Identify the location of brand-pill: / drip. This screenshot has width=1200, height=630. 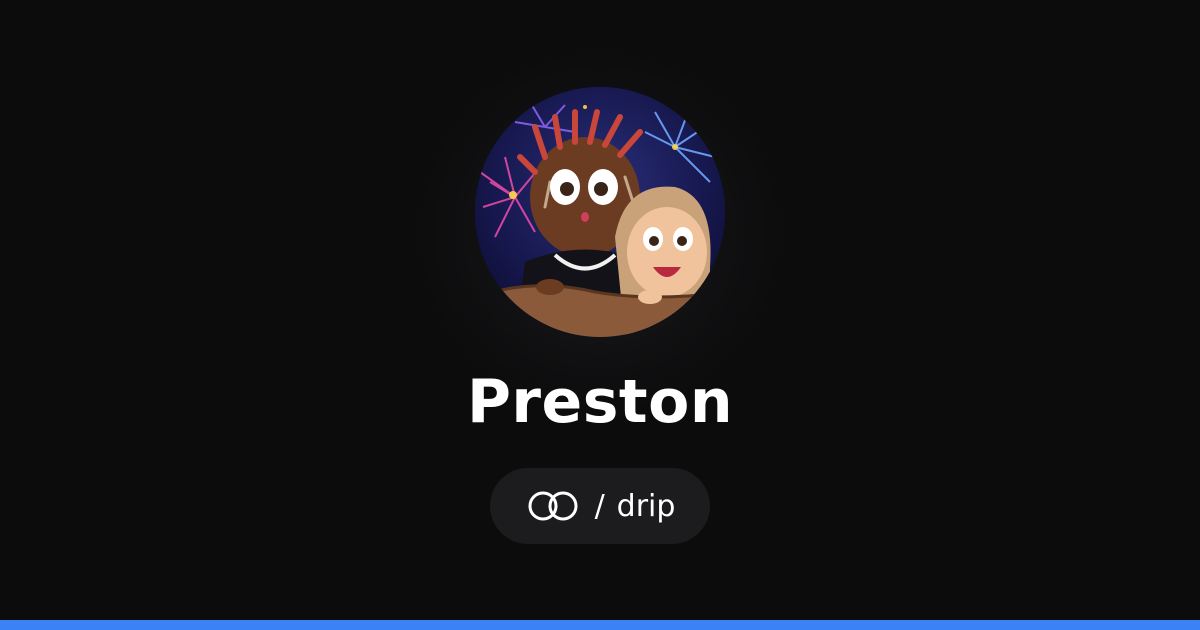
(600, 506).